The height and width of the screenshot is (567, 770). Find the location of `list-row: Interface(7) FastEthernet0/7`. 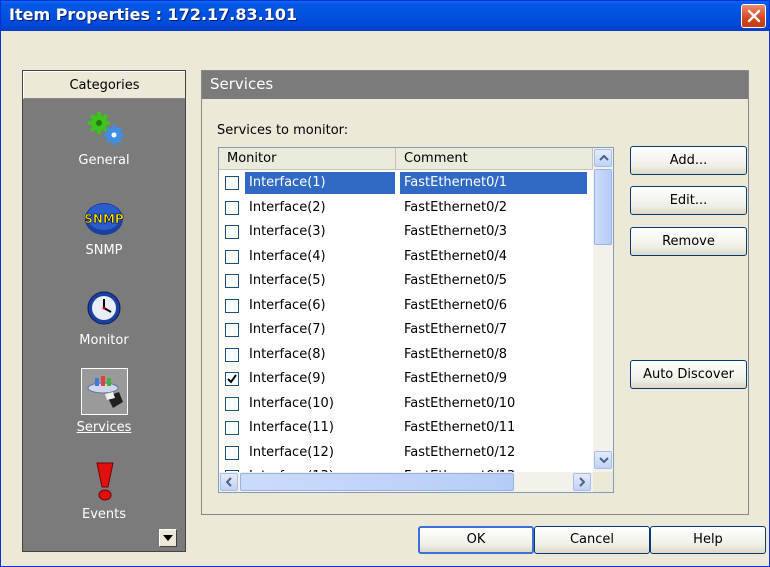

list-row: Interface(7) FastEthernet0/7 is located at coordinates (406, 331).